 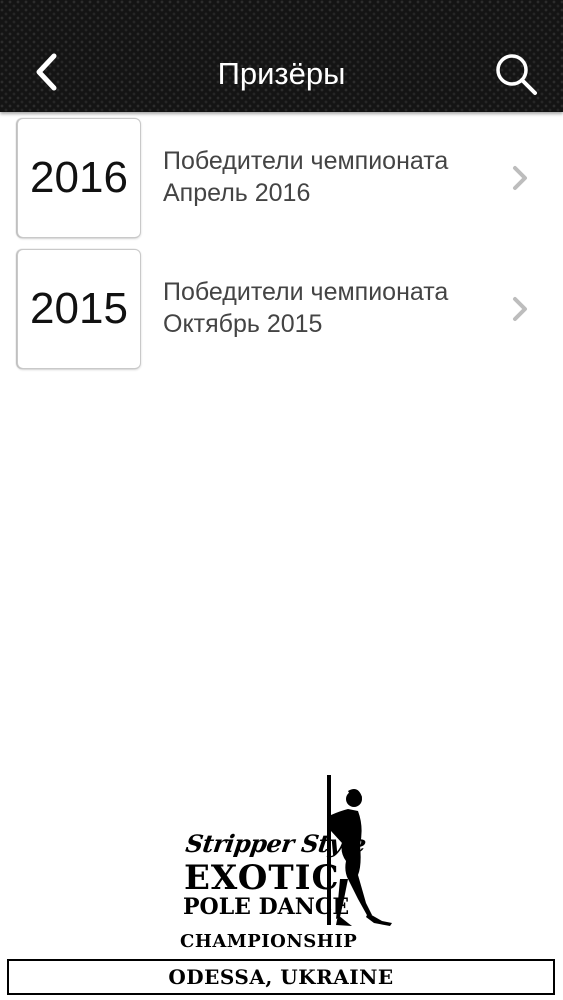 I want to click on search-button, so click(x=516, y=74).